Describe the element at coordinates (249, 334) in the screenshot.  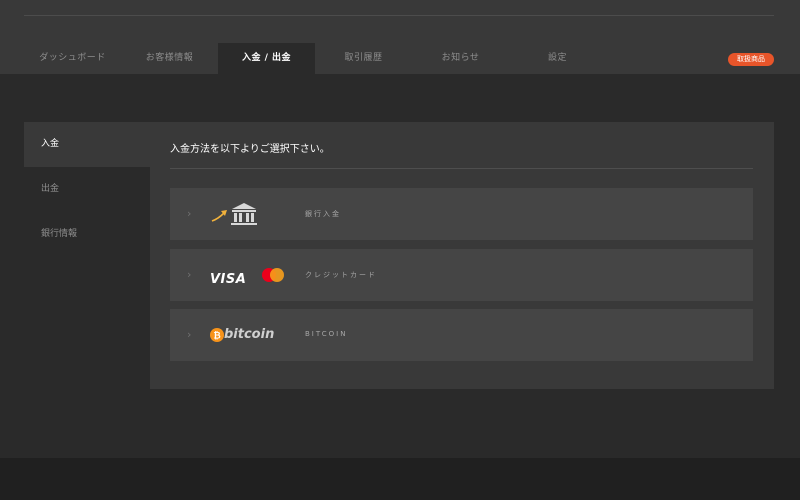
I see `bitcoin-wordmark: bitcoin` at that location.